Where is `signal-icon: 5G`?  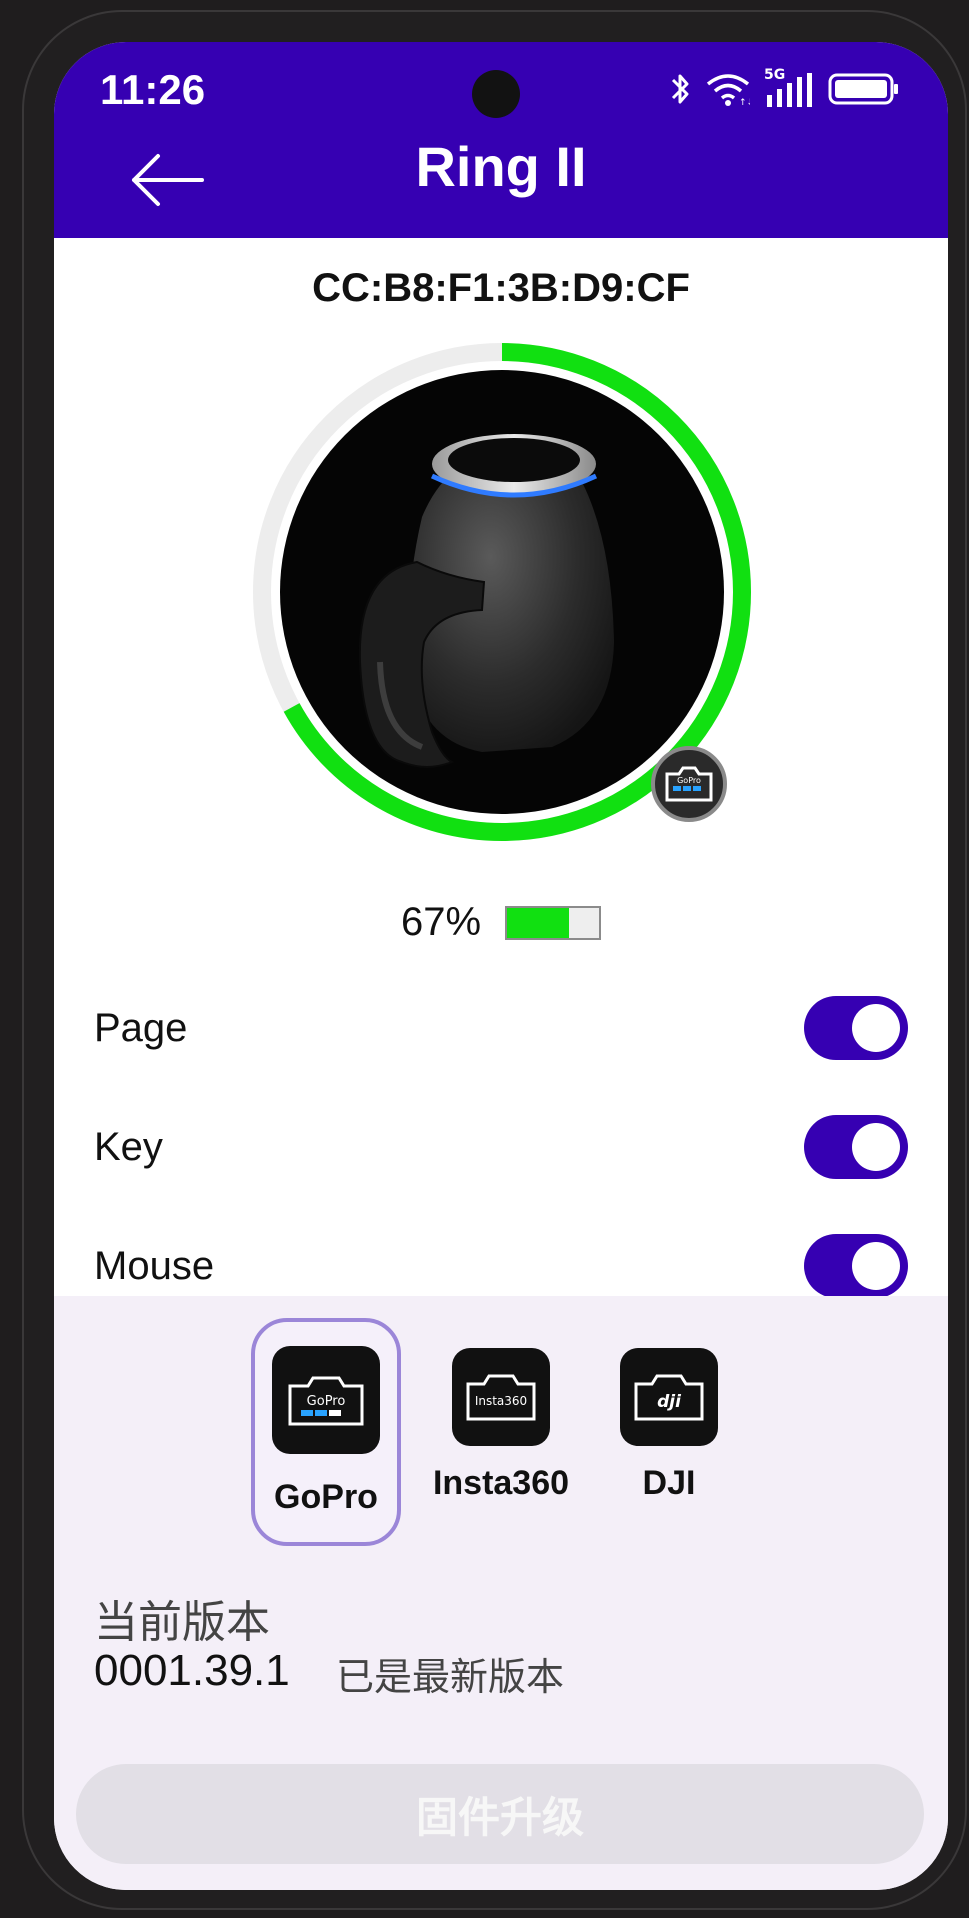
signal-icon: 5G is located at coordinates (789, 89).